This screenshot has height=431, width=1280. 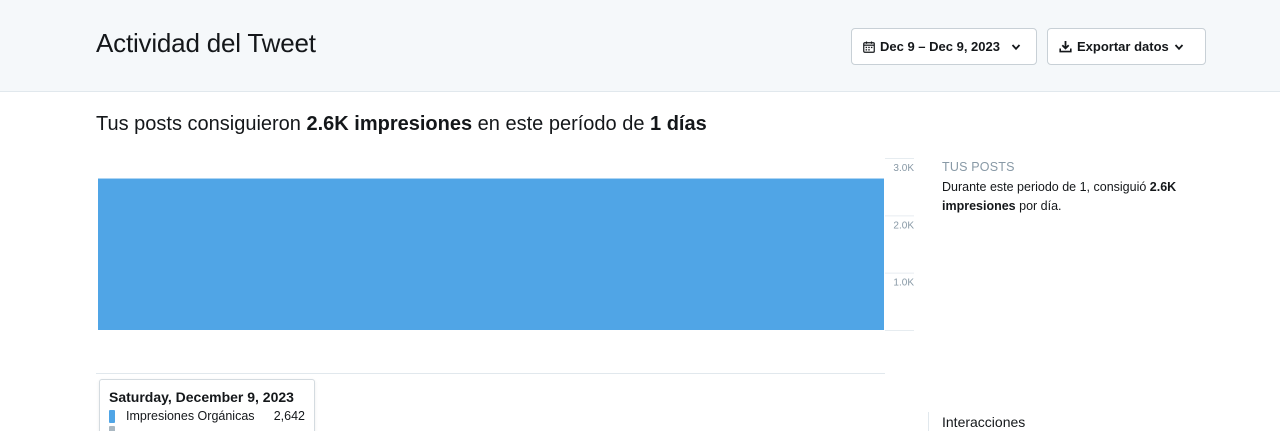 I want to click on tooltip-row-value: 2,642, so click(x=289, y=416).